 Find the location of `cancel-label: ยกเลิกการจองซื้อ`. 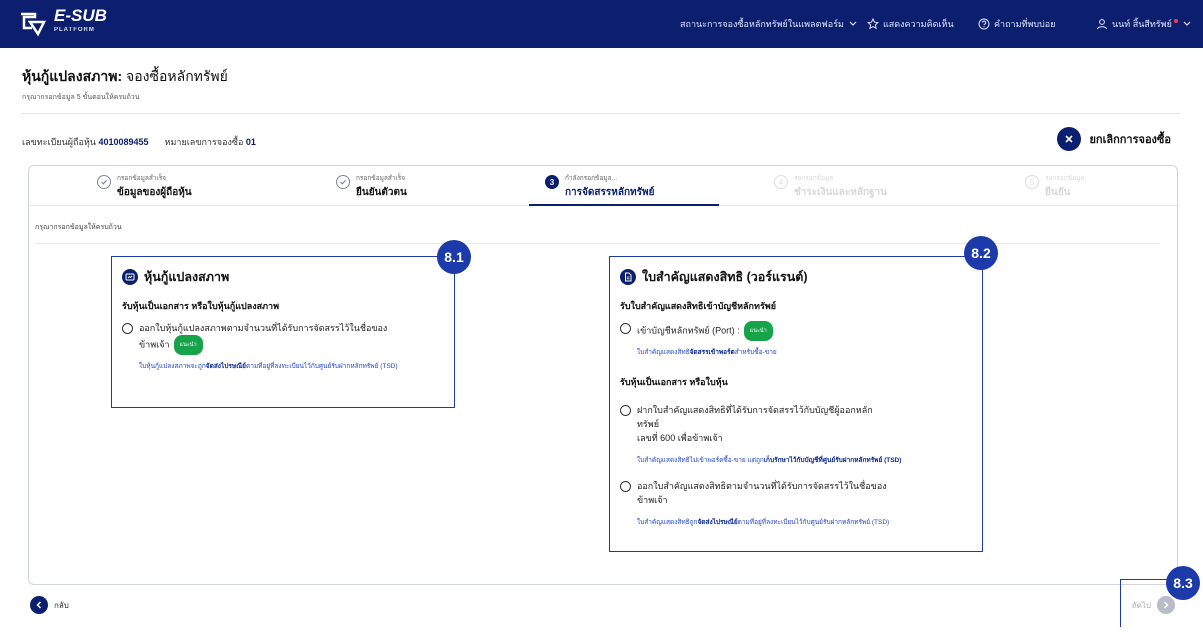

cancel-label: ยกเลิกการจองซื้อ is located at coordinates (1130, 140).